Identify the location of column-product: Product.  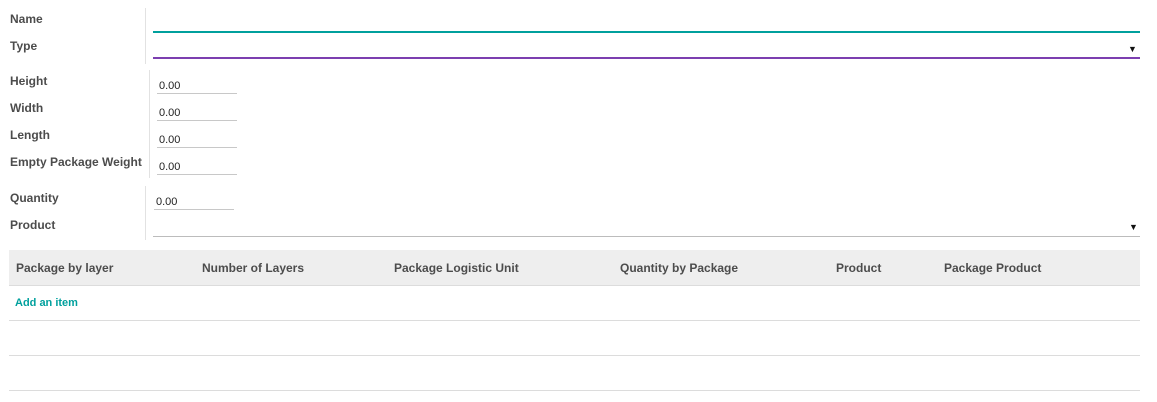
(858, 268).